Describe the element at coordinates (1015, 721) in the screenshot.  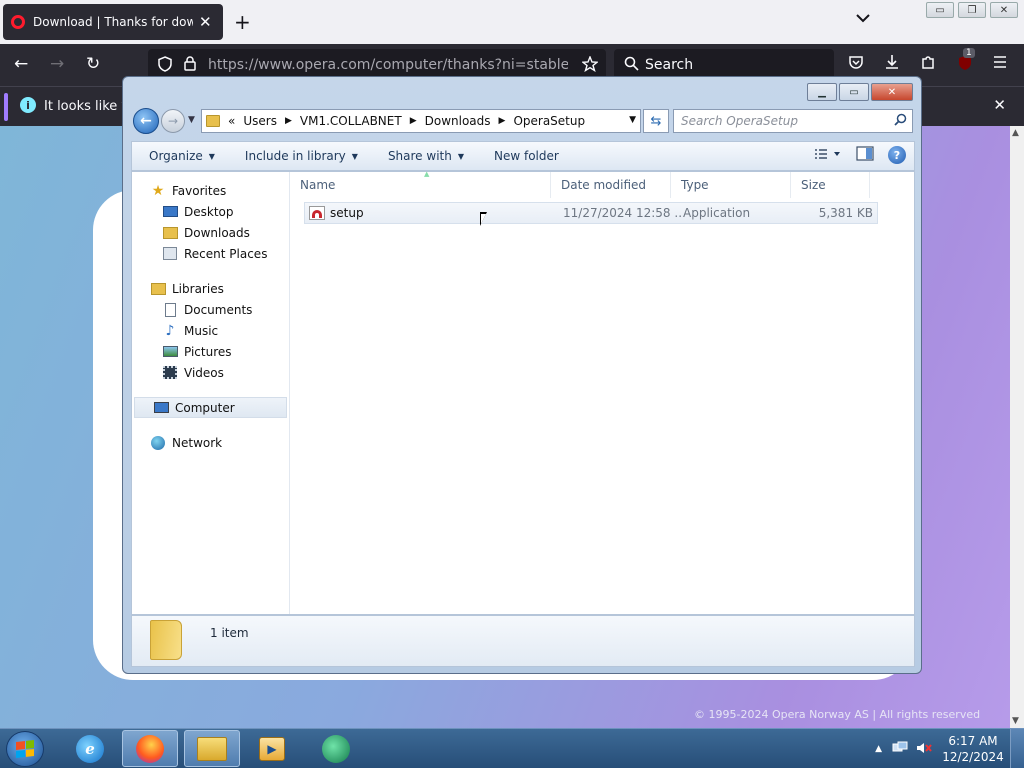
I see `scroll-down-arrow-icon: ▼` at that location.